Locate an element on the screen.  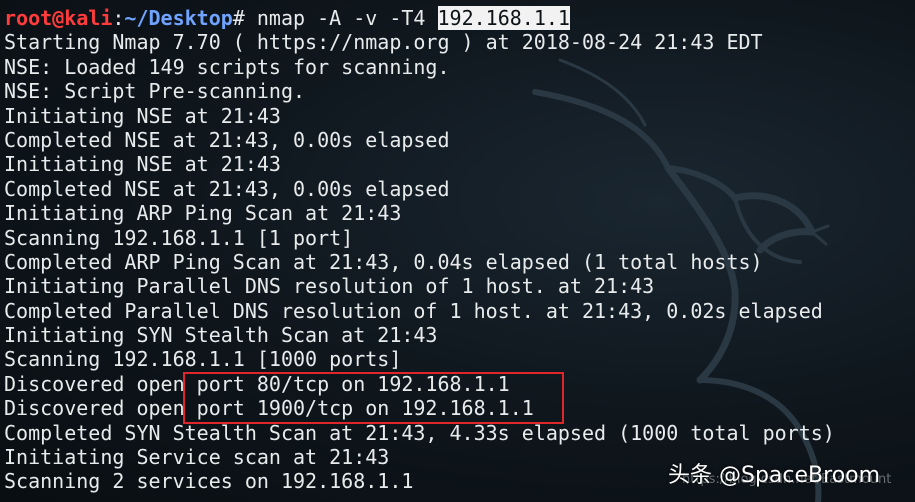
watermark-brand: 头条 @SpaceBroom is located at coordinates (774, 475).